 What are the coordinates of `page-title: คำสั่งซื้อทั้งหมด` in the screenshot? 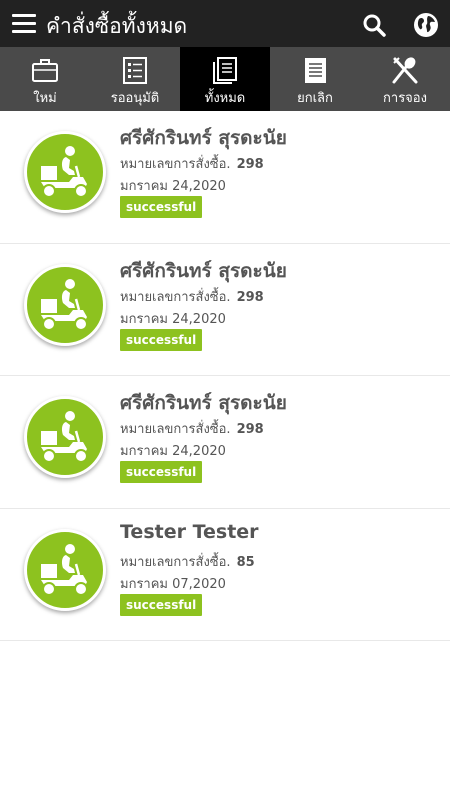 It's located at (117, 26).